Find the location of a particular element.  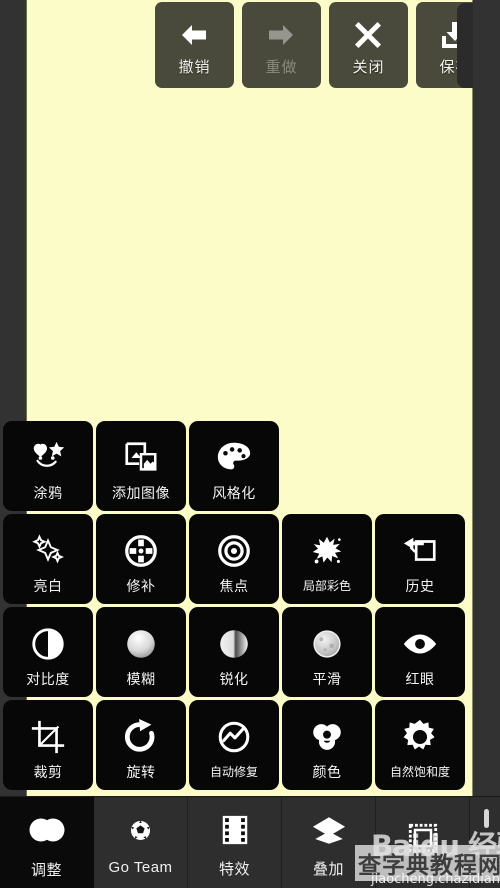

tool-label: 自然饱和度 is located at coordinates (419, 771).